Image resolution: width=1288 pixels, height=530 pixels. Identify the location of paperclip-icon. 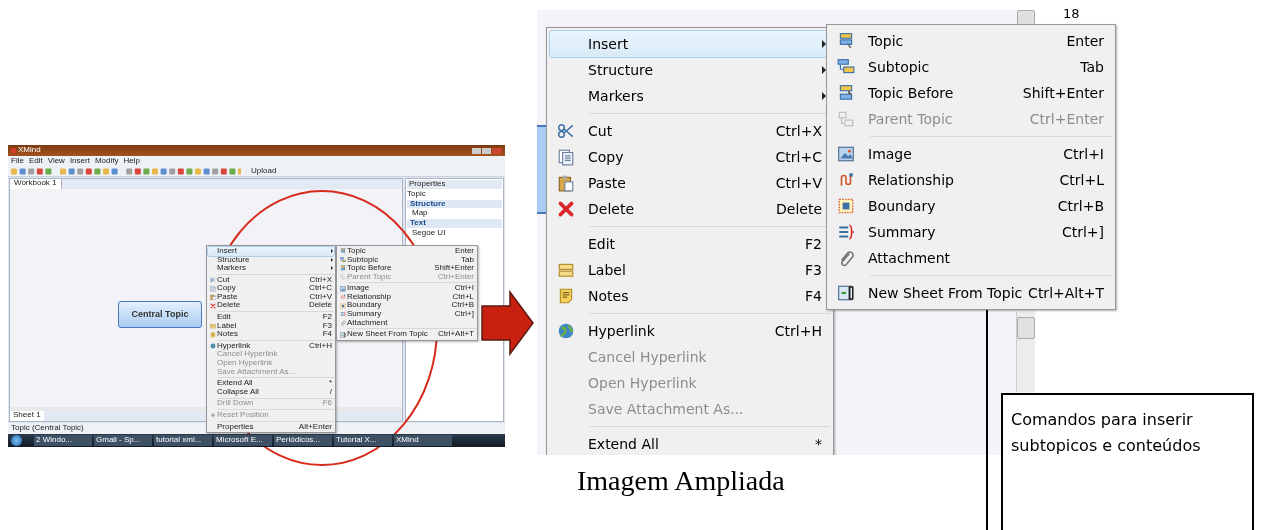
(342, 323).